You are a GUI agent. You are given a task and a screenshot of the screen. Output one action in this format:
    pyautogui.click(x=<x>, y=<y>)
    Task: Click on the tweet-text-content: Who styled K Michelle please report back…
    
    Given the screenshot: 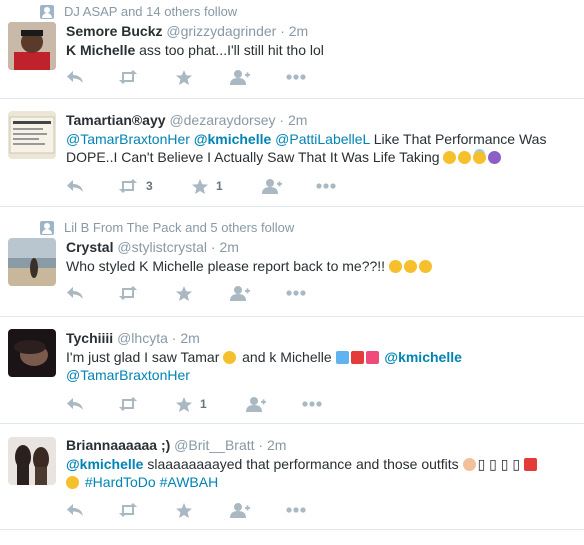 What is the action you would take?
    pyautogui.click(x=227, y=266)
    